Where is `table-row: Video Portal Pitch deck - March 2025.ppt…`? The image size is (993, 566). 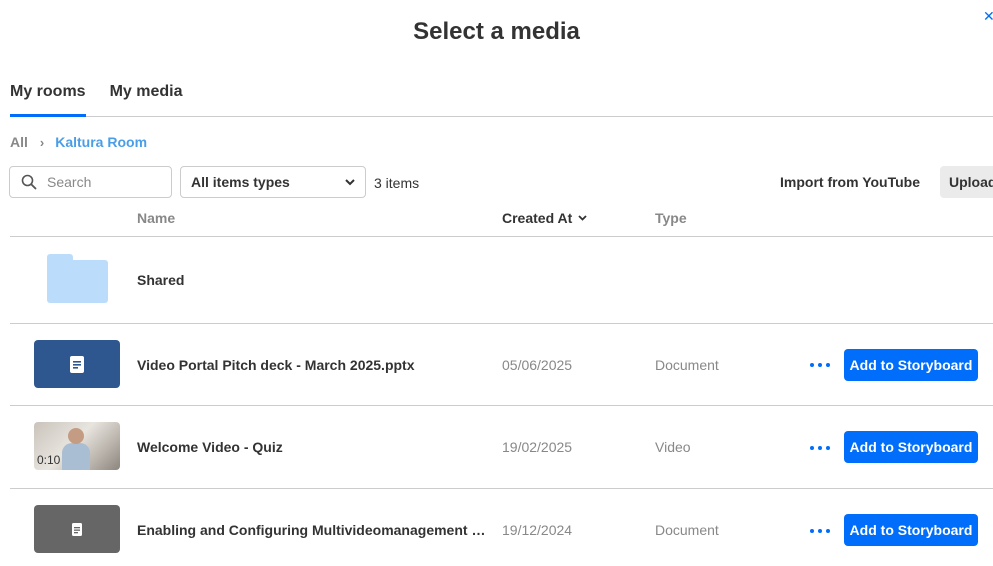 table-row: Video Portal Pitch deck - March 2025.ppt… is located at coordinates (501, 364).